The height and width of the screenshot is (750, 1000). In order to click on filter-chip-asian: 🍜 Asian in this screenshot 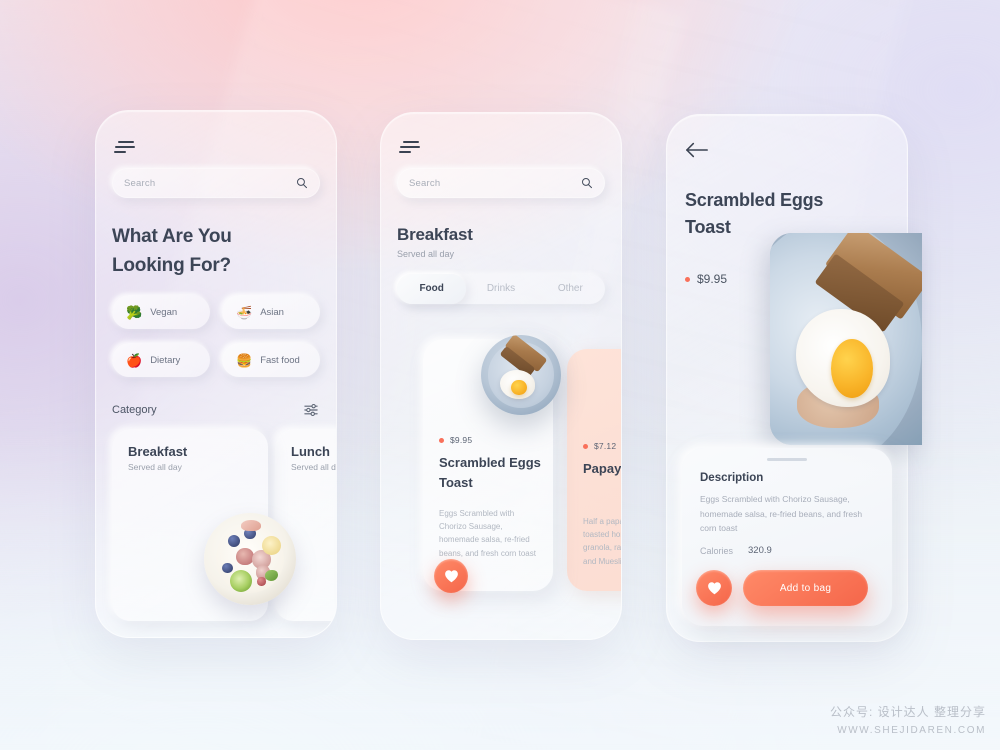, I will do `click(271, 312)`.